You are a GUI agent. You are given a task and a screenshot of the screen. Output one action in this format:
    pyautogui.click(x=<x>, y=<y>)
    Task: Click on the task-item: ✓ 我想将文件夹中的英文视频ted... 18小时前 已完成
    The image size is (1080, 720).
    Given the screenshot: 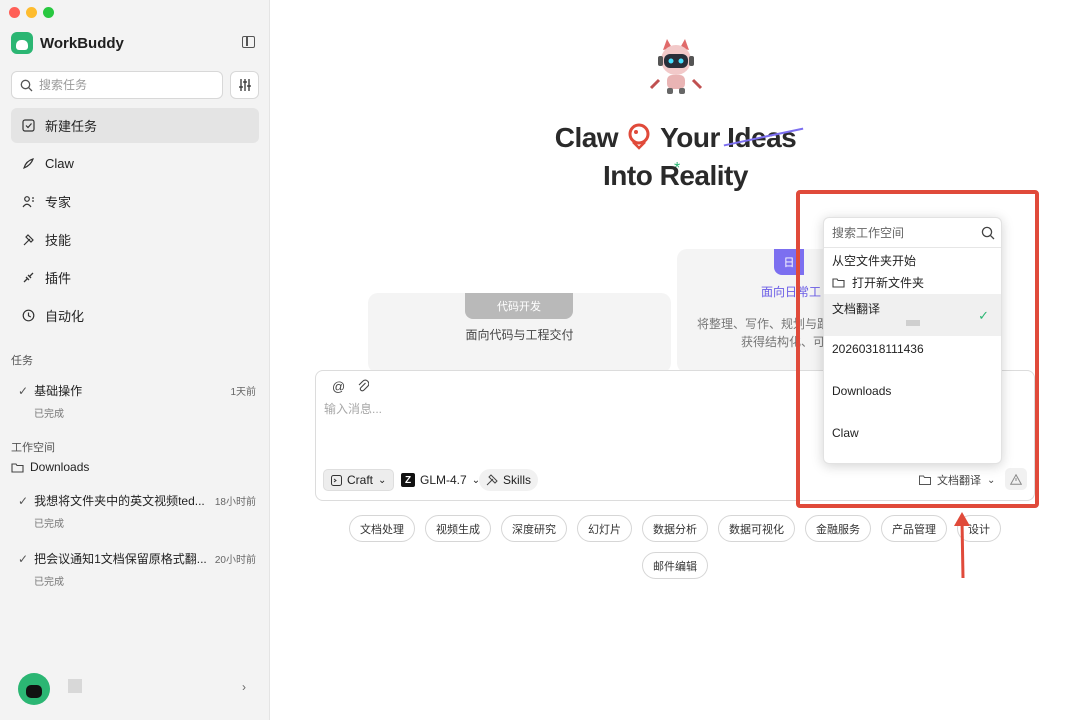 What is the action you would take?
    pyautogui.click(x=137, y=511)
    